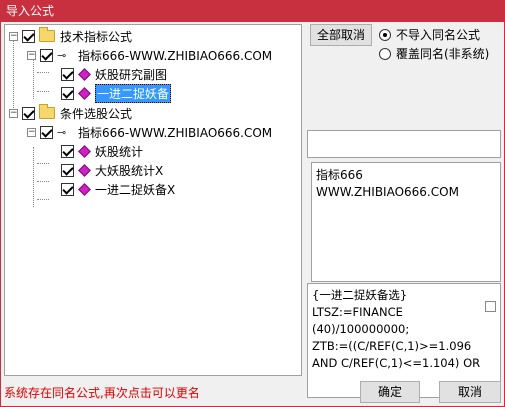 The width and height of the screenshot is (505, 407). What do you see at coordinates (252, 11) in the screenshot?
I see `window-title: 导入公式` at bounding box center [252, 11].